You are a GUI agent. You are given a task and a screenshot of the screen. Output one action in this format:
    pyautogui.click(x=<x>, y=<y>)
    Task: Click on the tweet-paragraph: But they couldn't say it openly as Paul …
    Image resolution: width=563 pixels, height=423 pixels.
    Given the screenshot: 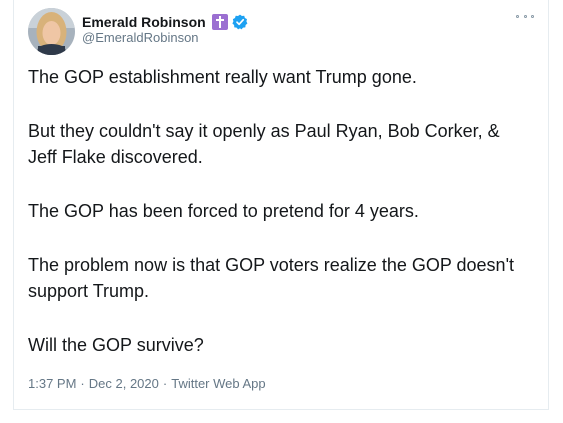 What is the action you would take?
    pyautogui.click(x=264, y=144)
    